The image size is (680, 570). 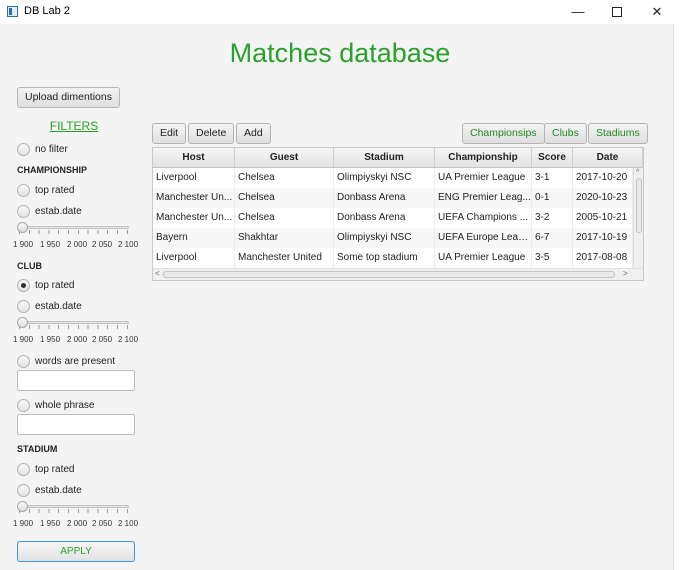 I want to click on stadiums-button: Stadiums, so click(x=618, y=133).